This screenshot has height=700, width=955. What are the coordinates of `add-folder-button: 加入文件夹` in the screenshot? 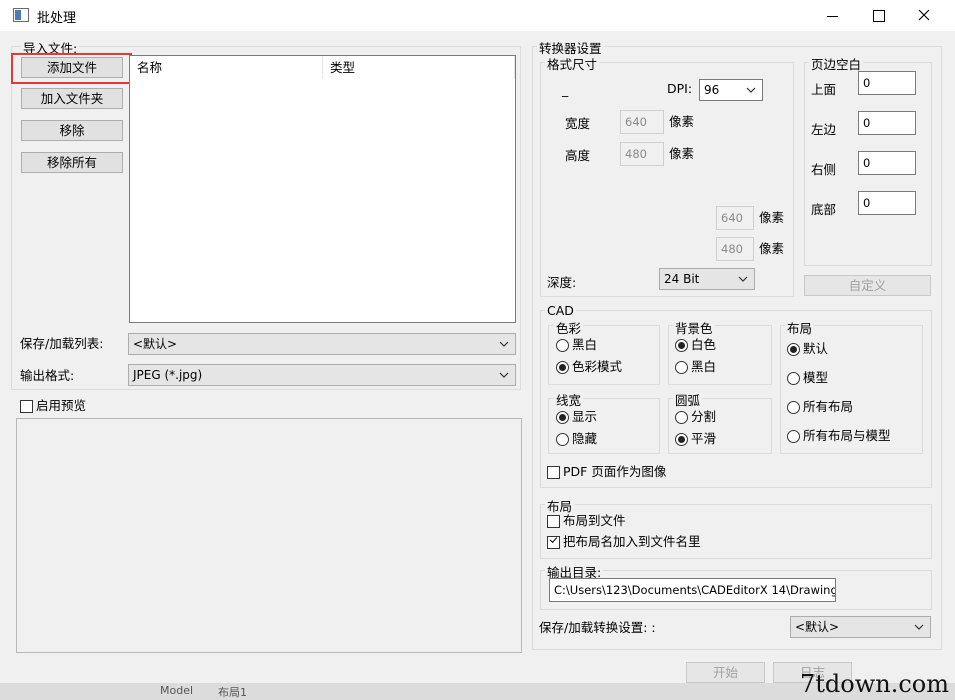 It's located at (72, 98).